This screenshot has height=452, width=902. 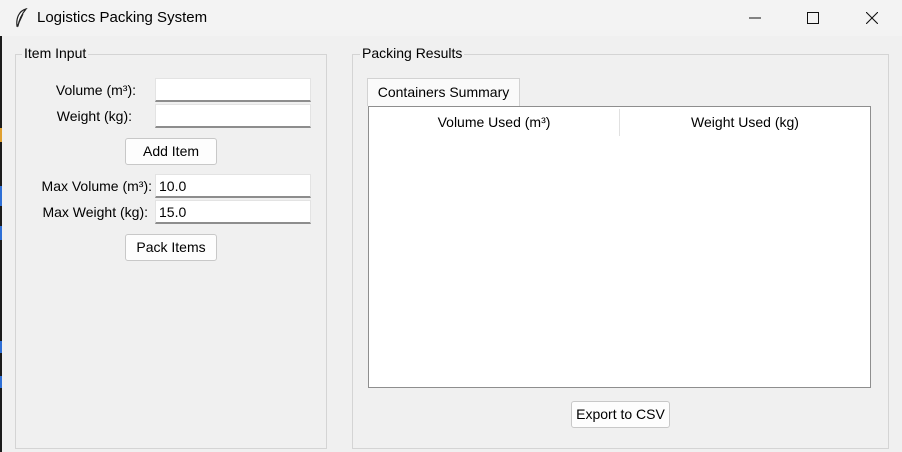 I want to click on minimize-icon, so click(x=755, y=18).